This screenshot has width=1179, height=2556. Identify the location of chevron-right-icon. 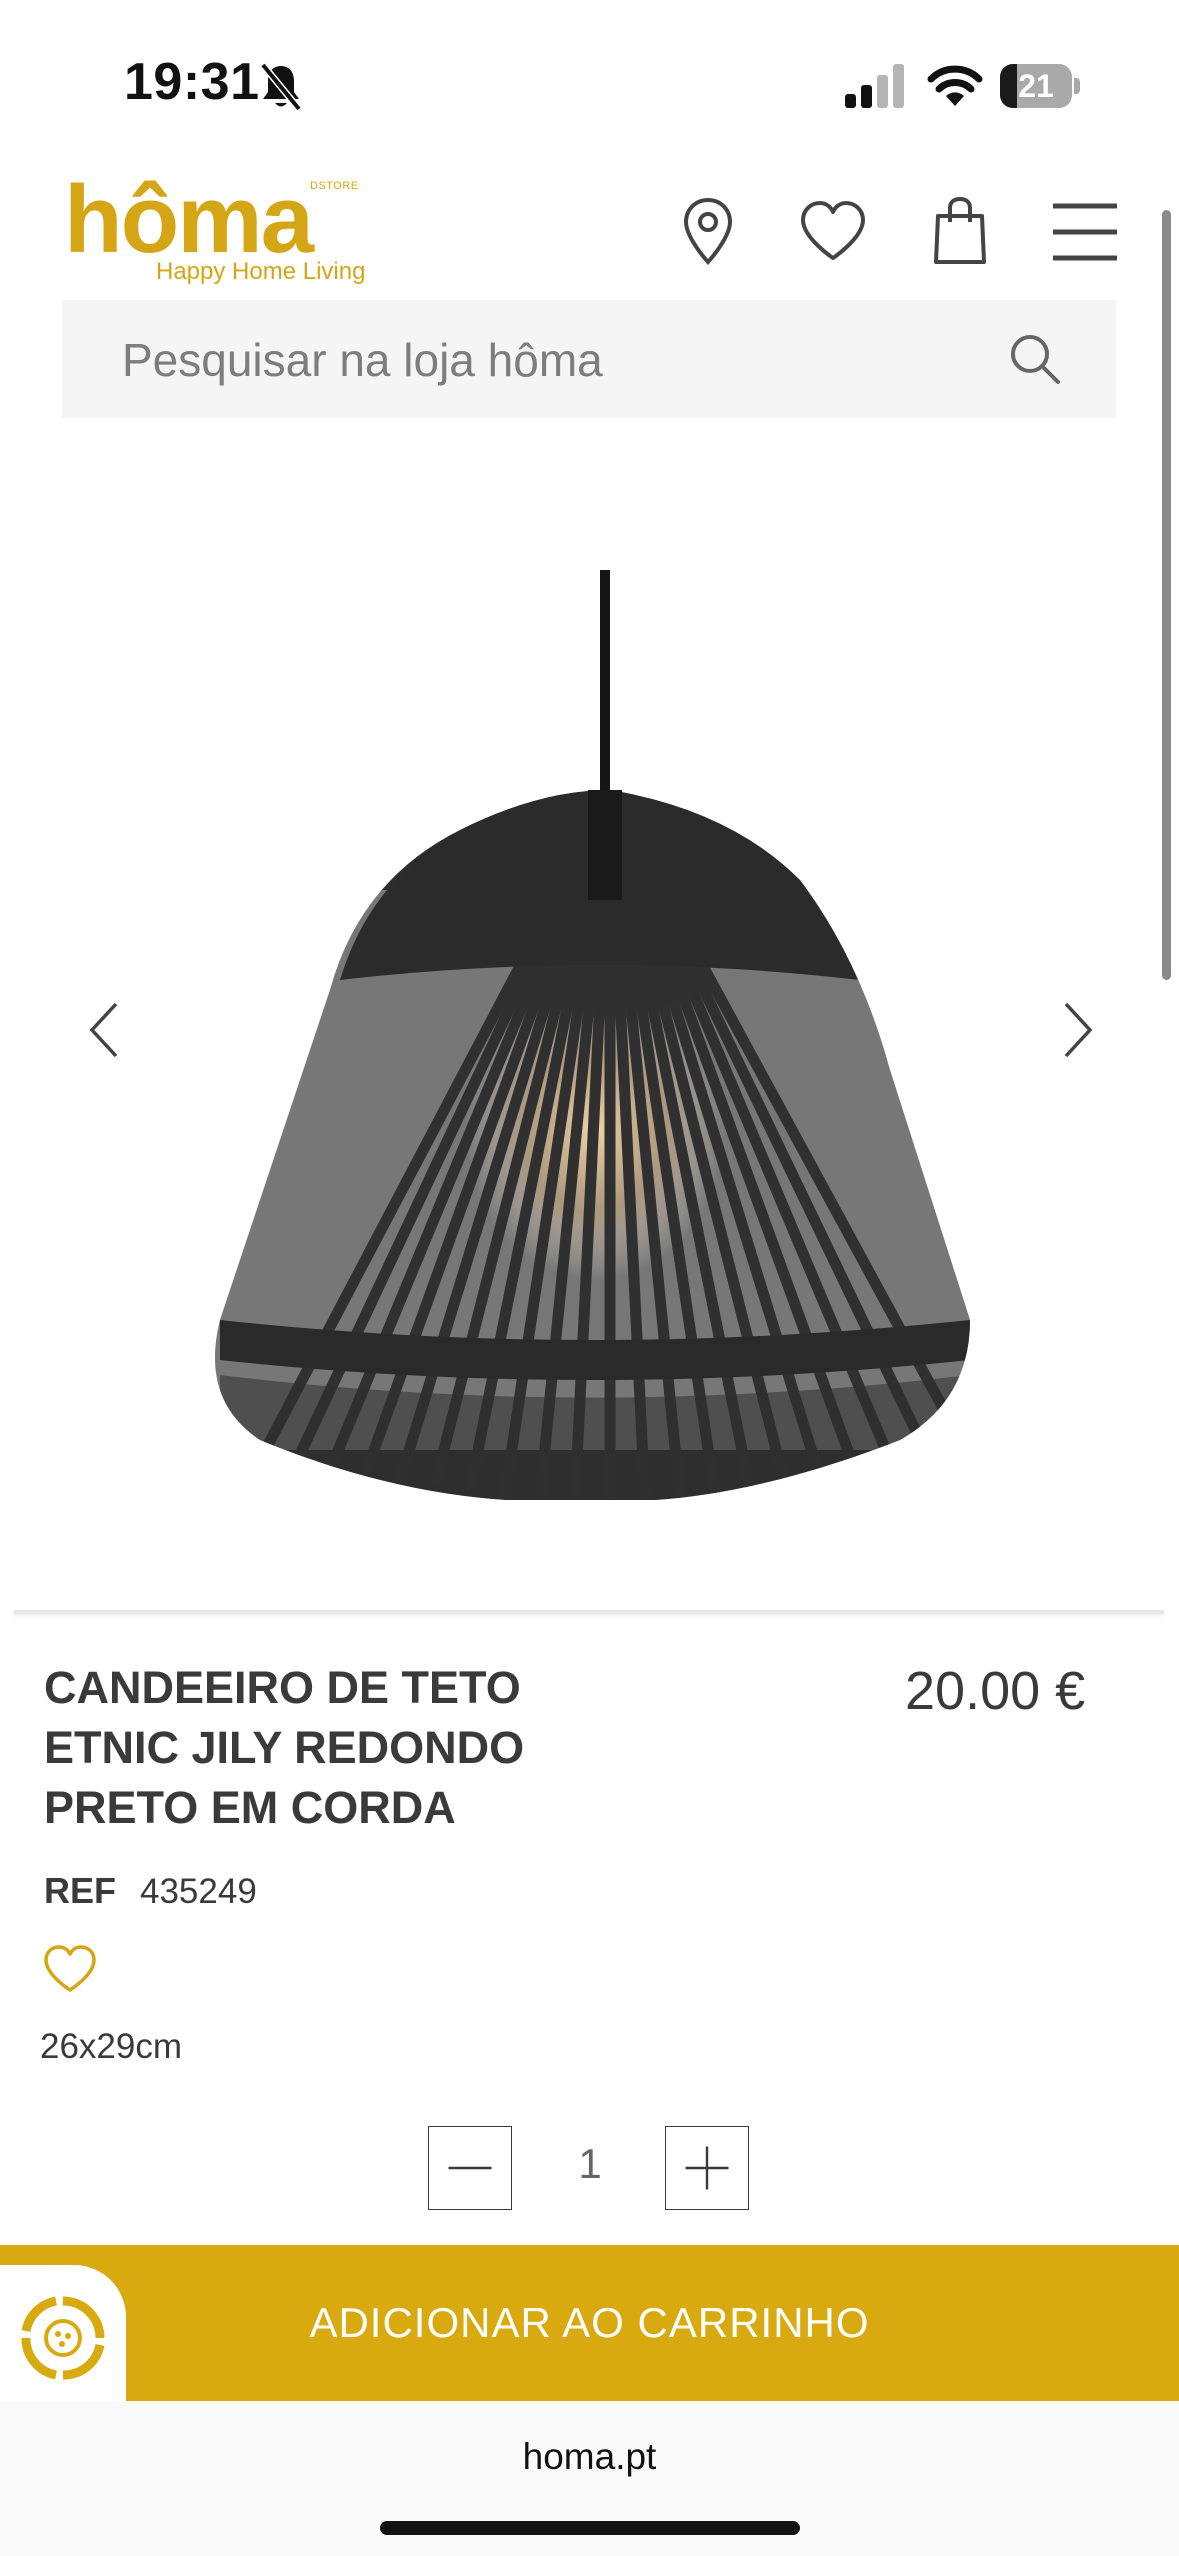
(1076, 1030).